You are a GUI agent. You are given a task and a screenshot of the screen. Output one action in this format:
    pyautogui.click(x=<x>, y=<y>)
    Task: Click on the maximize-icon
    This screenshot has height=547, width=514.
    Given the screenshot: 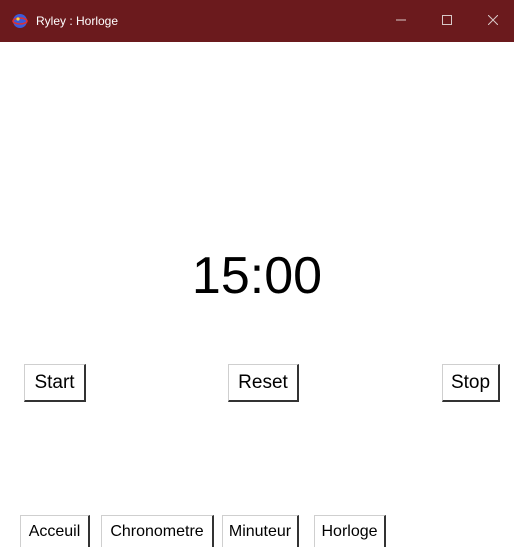 What is the action you would take?
    pyautogui.click(x=447, y=21)
    